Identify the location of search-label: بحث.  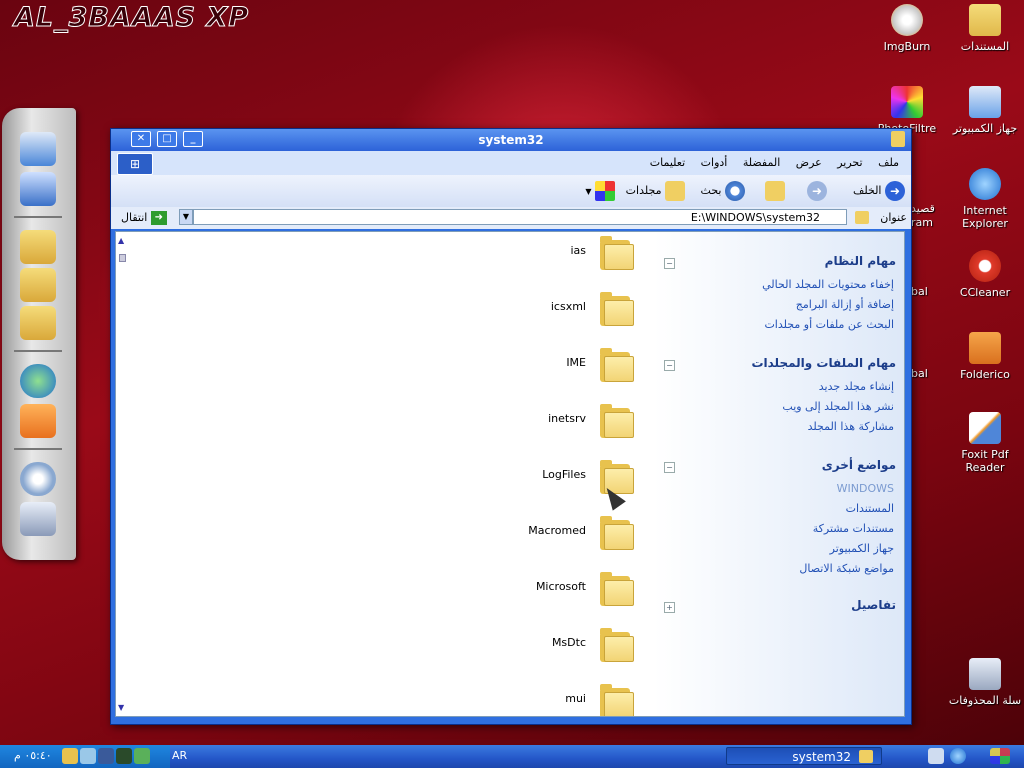
(711, 190).